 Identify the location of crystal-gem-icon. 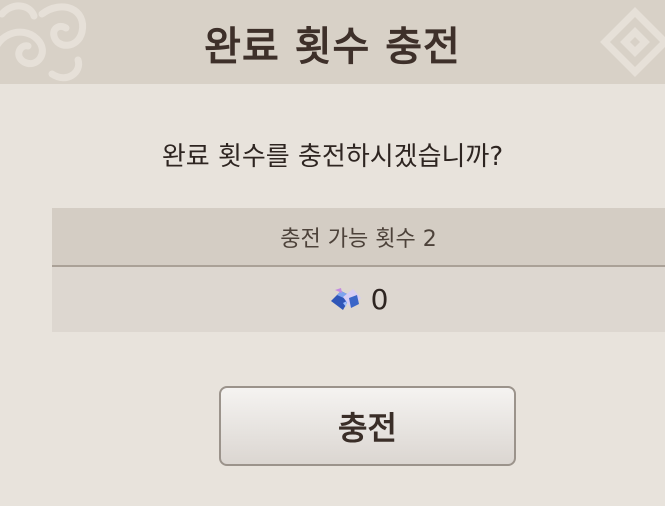
(345, 298).